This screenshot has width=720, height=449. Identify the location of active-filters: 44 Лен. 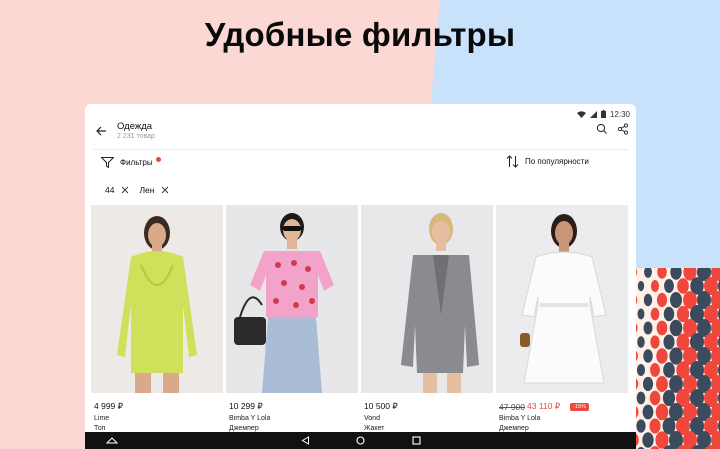
(137, 190).